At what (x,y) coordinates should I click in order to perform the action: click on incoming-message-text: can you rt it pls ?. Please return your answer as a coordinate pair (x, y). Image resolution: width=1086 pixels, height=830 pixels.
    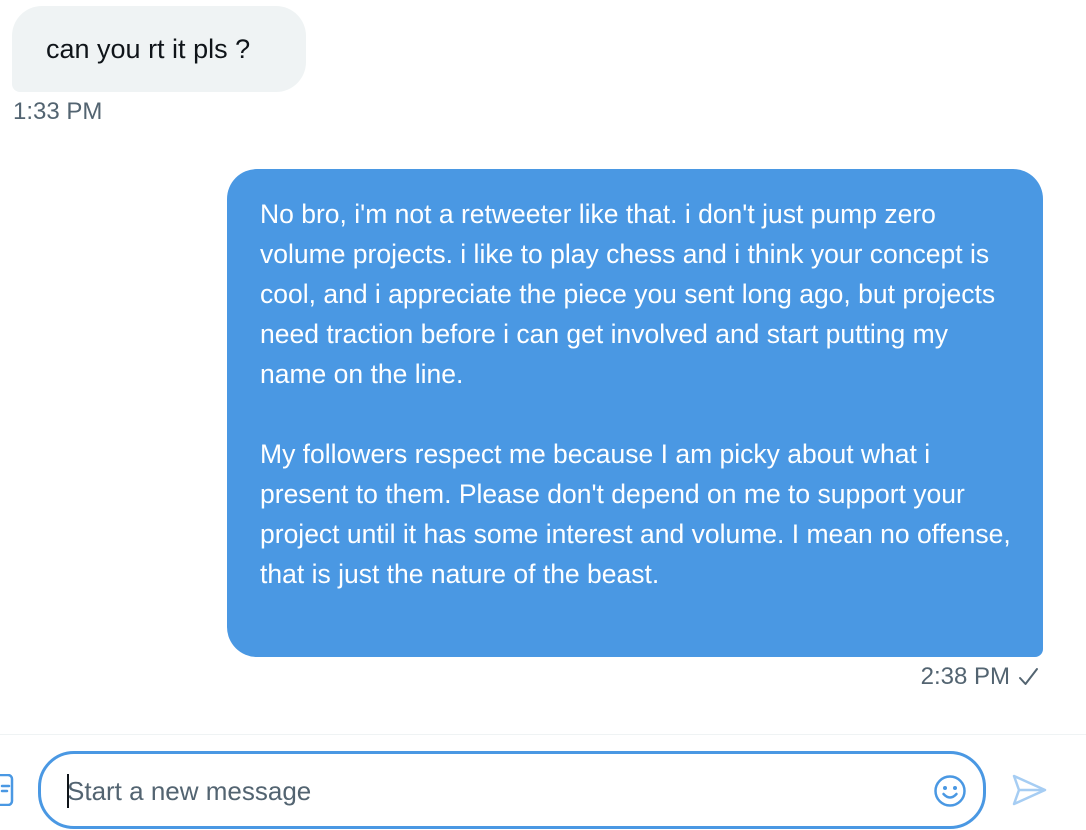
    Looking at the image, I should click on (148, 49).